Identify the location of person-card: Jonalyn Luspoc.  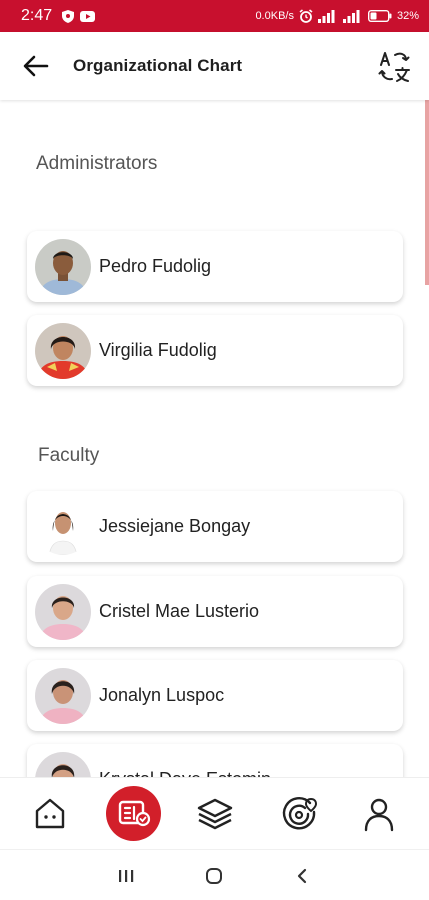
(215, 695).